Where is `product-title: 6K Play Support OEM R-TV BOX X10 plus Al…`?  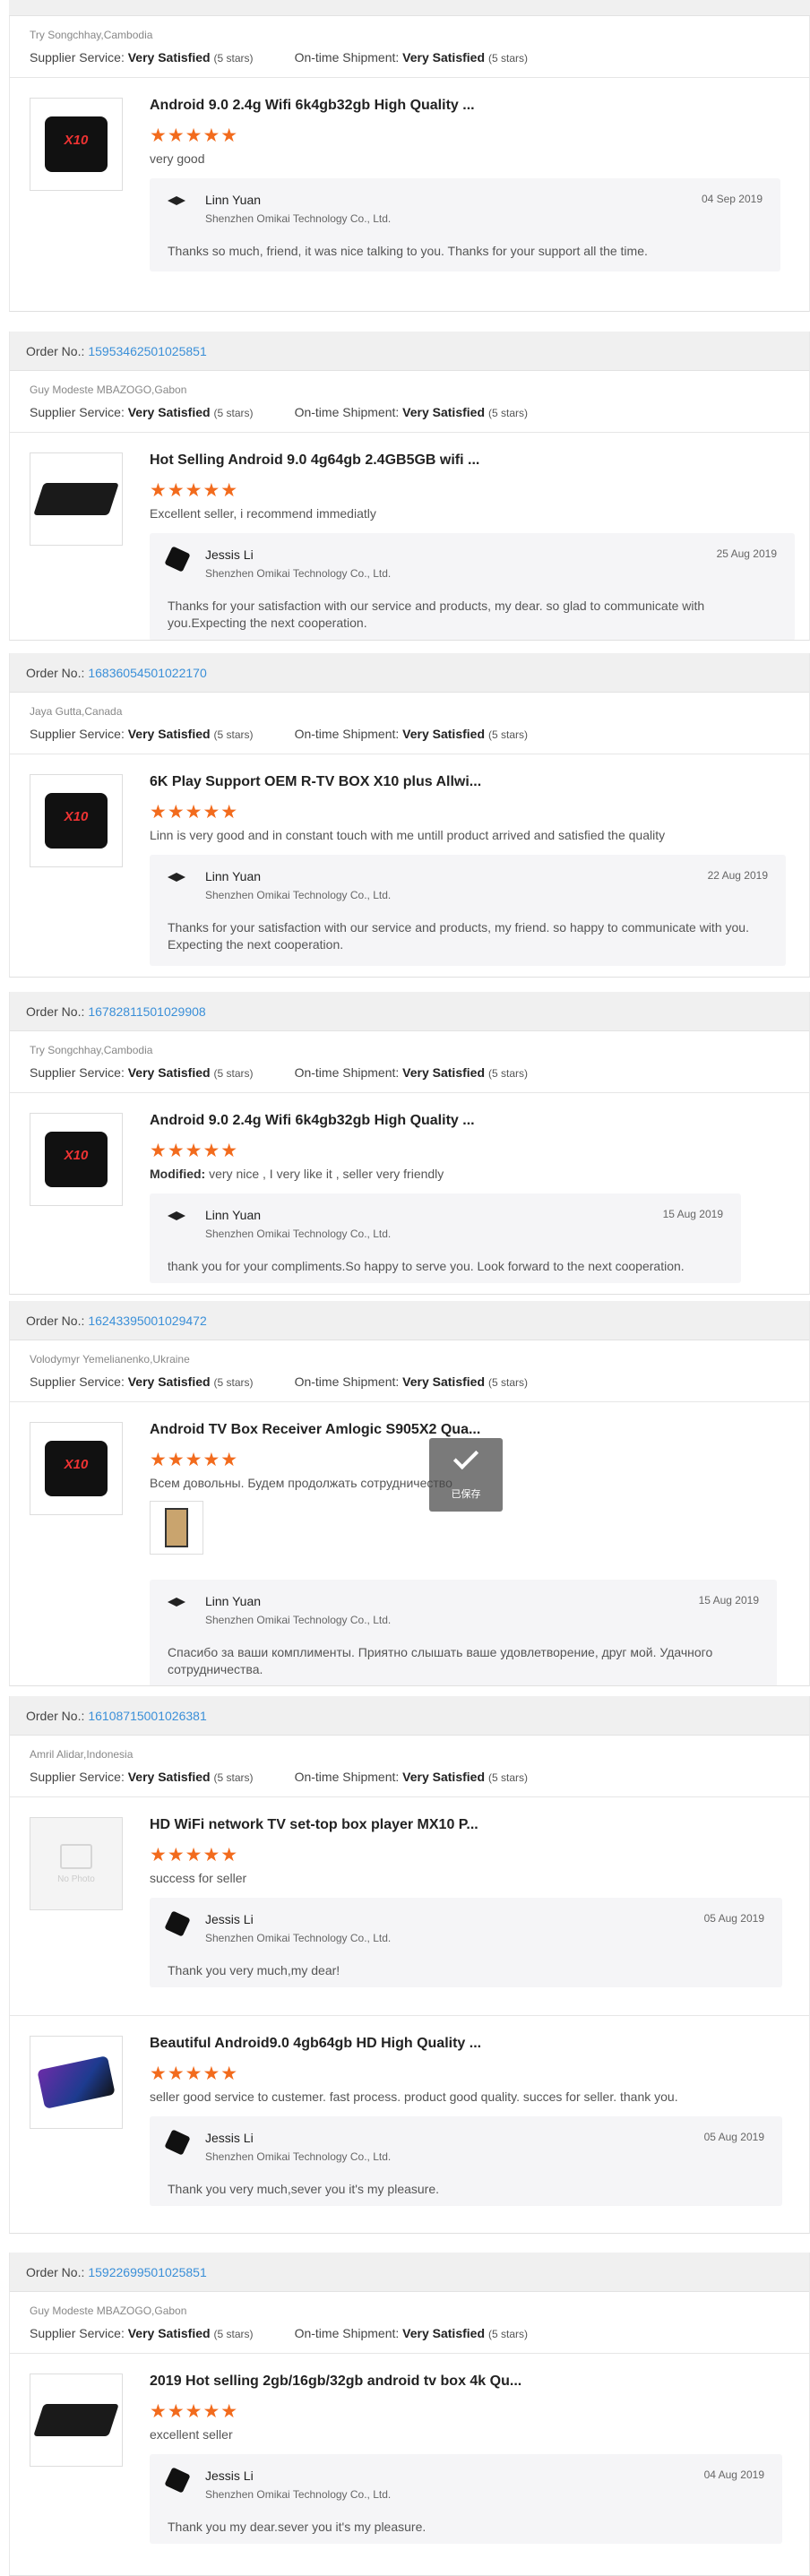 product-title: 6K Play Support OEM R-TV BOX X10 plus Al… is located at coordinates (315, 782).